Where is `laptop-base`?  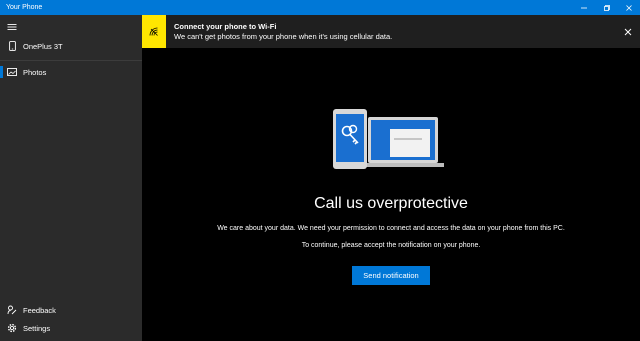
laptop-base is located at coordinates (403, 165).